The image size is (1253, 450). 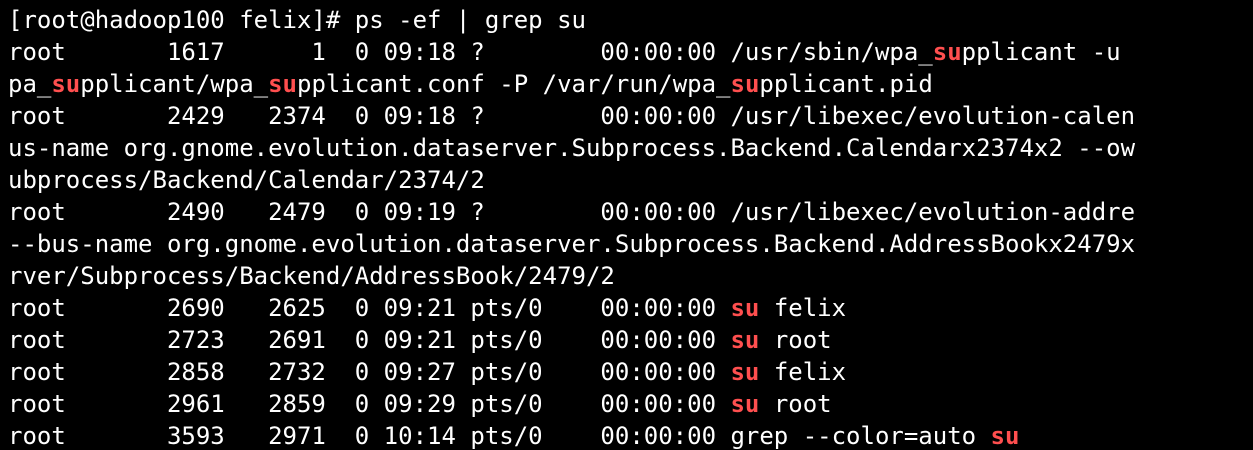 What do you see at coordinates (369, 372) in the screenshot?
I see `output-text: root 2858 2732 0 09:27 pts/0 00:00:00` at bounding box center [369, 372].